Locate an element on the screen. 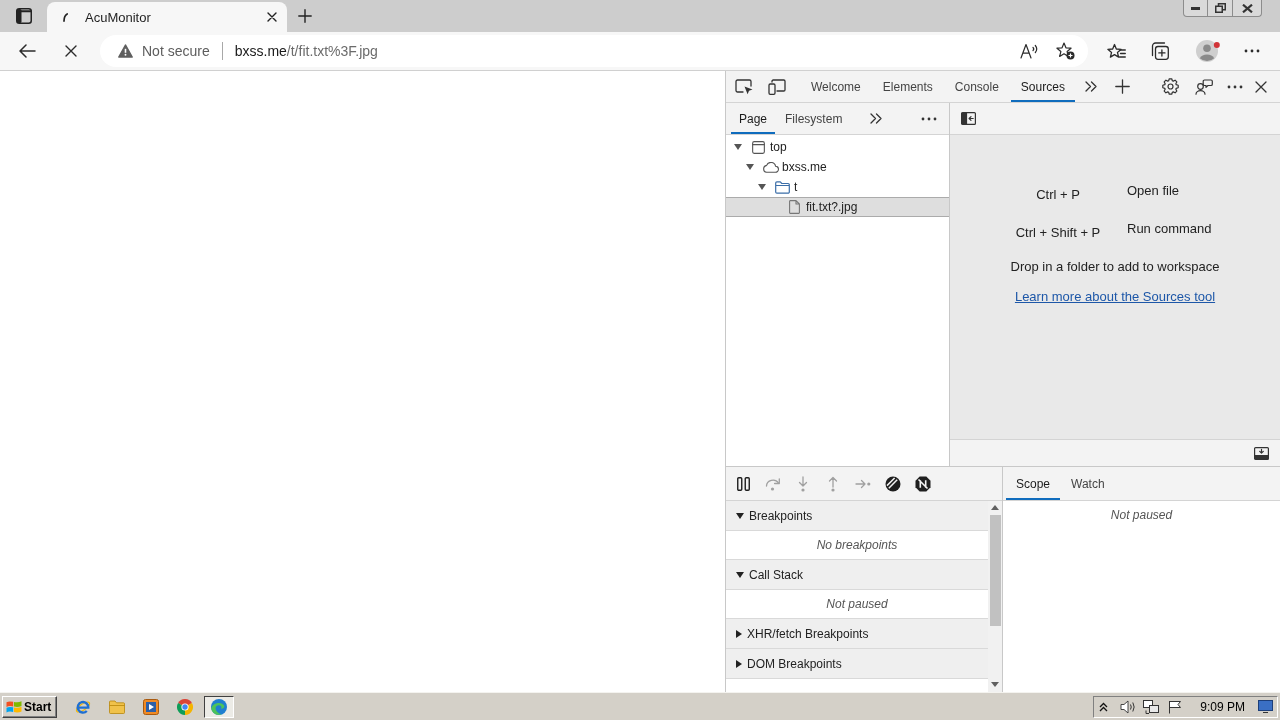 The height and width of the screenshot is (720, 1280). workspace-hint: Drop in a folder to add to workspace is located at coordinates (1115, 267).